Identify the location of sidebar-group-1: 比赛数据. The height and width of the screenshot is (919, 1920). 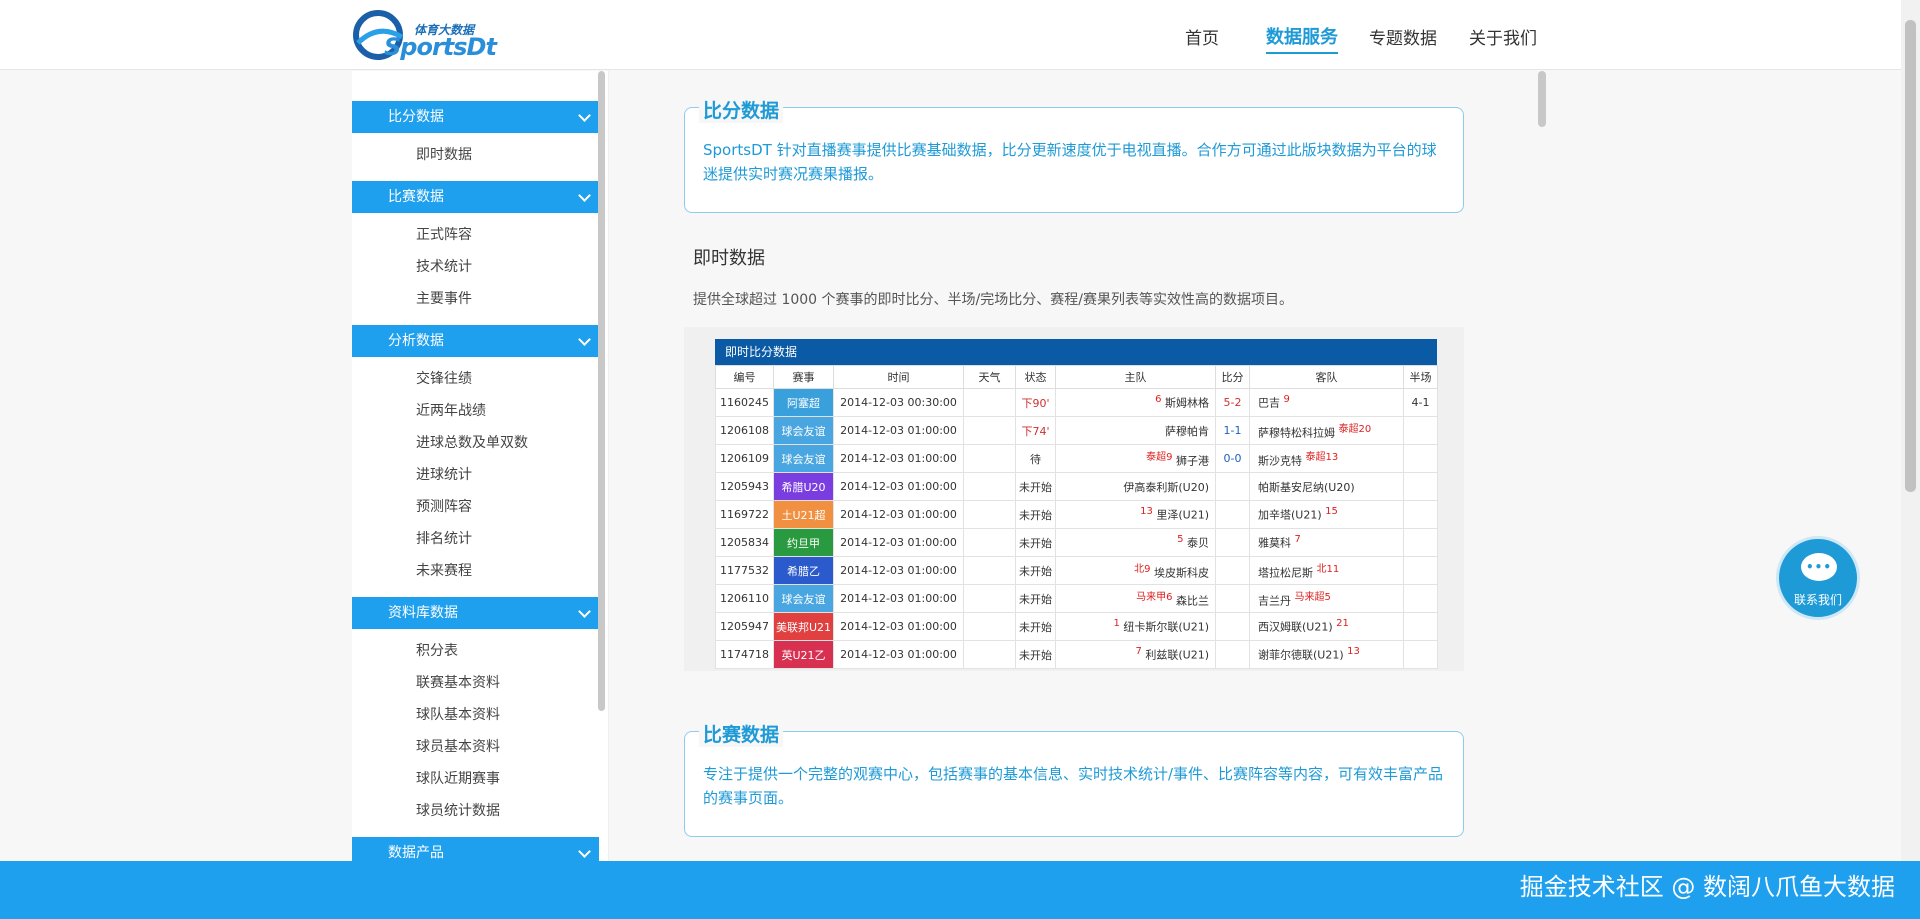
(475, 197).